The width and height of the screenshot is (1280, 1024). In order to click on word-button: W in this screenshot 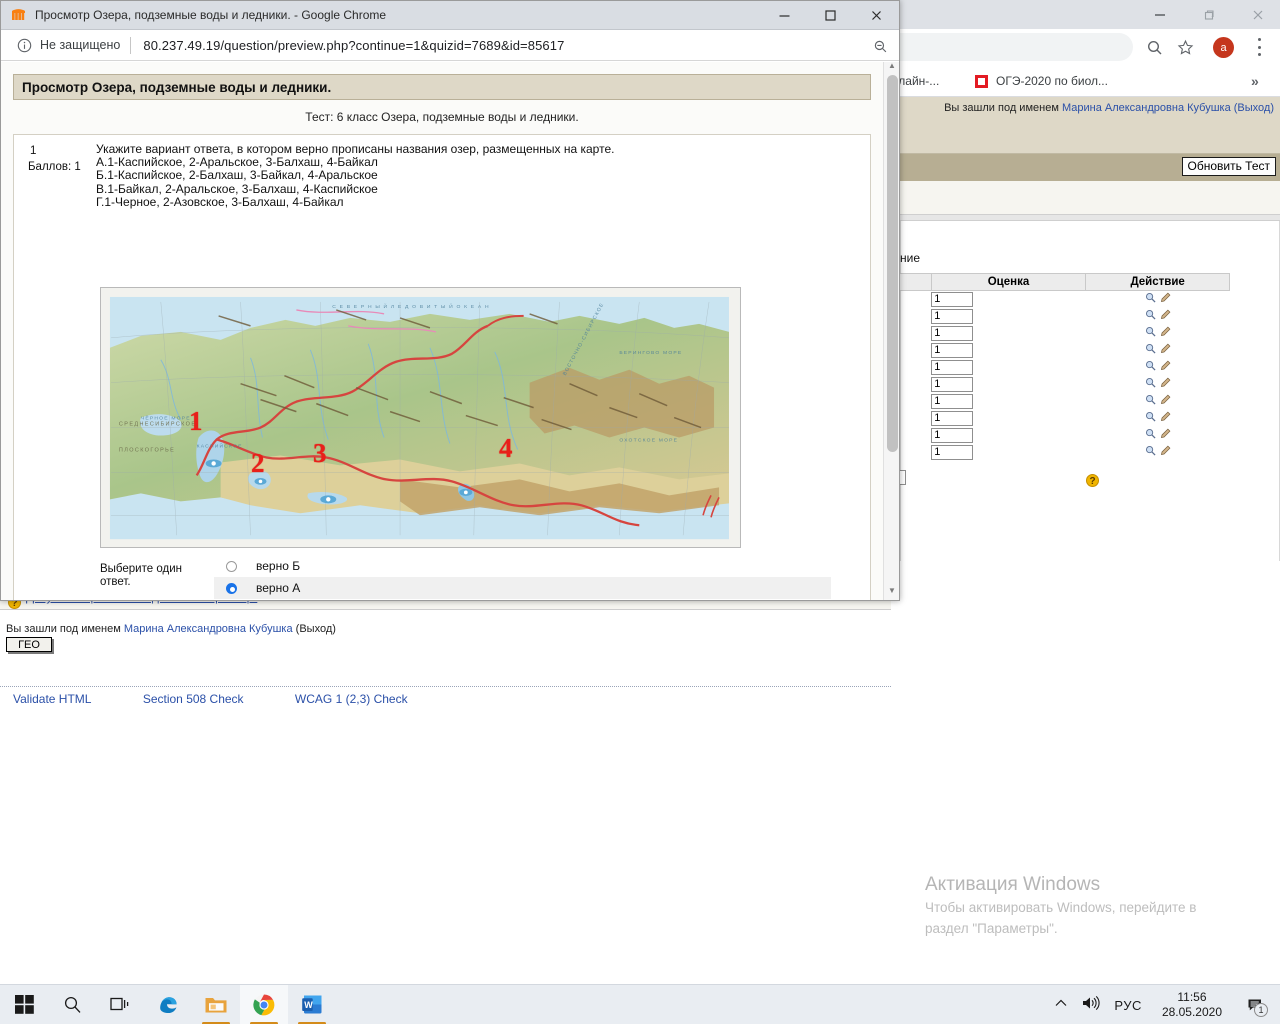, I will do `click(312, 1004)`.